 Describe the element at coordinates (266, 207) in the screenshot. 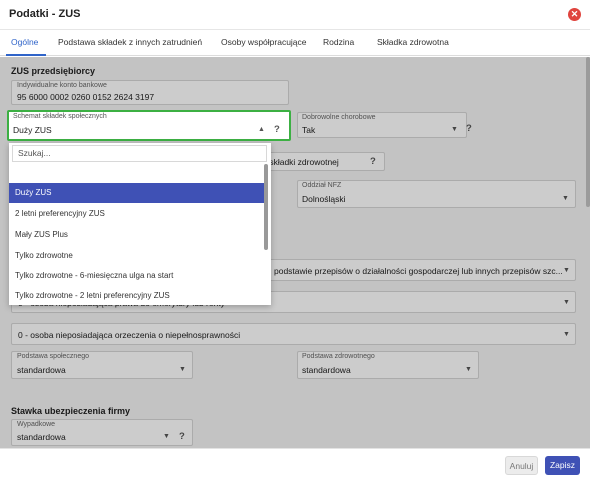

I see `dropdown-scrollbar` at that location.